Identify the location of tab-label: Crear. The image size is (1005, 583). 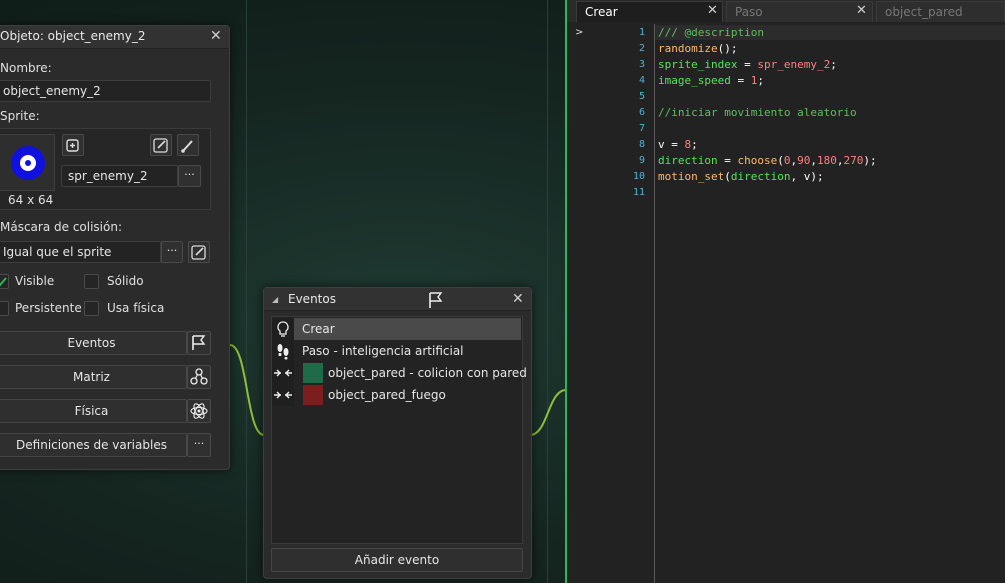
(601, 12).